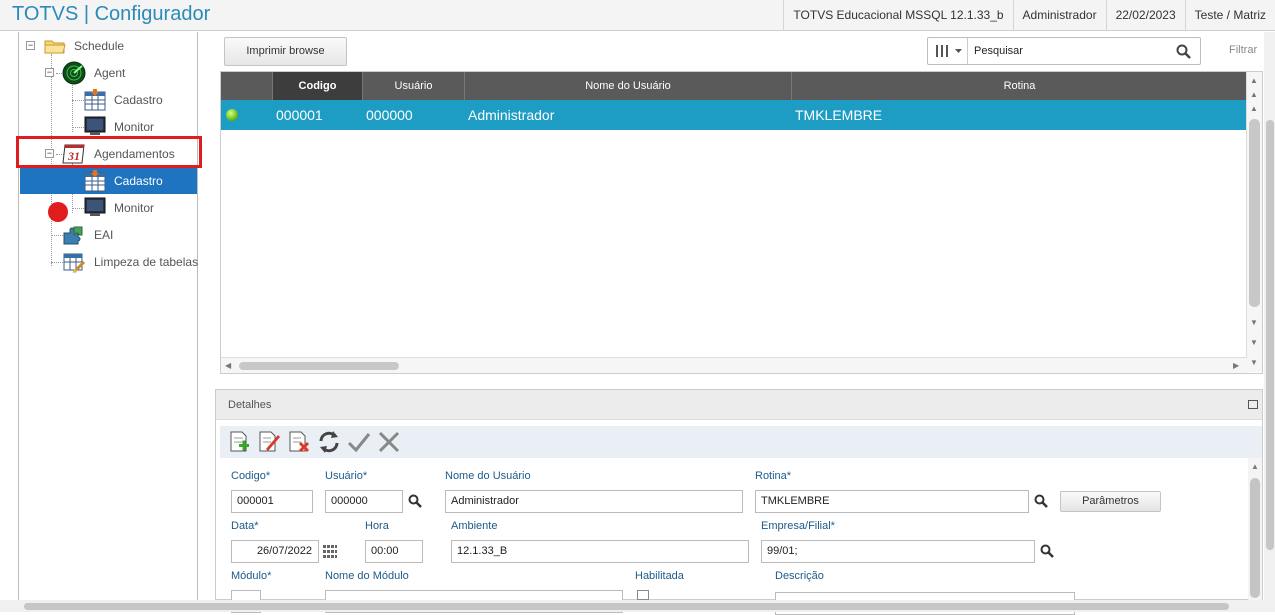 This screenshot has height=615, width=1275. Describe the element at coordinates (799, 576) in the screenshot. I see `descricao-label: Descrição` at that location.